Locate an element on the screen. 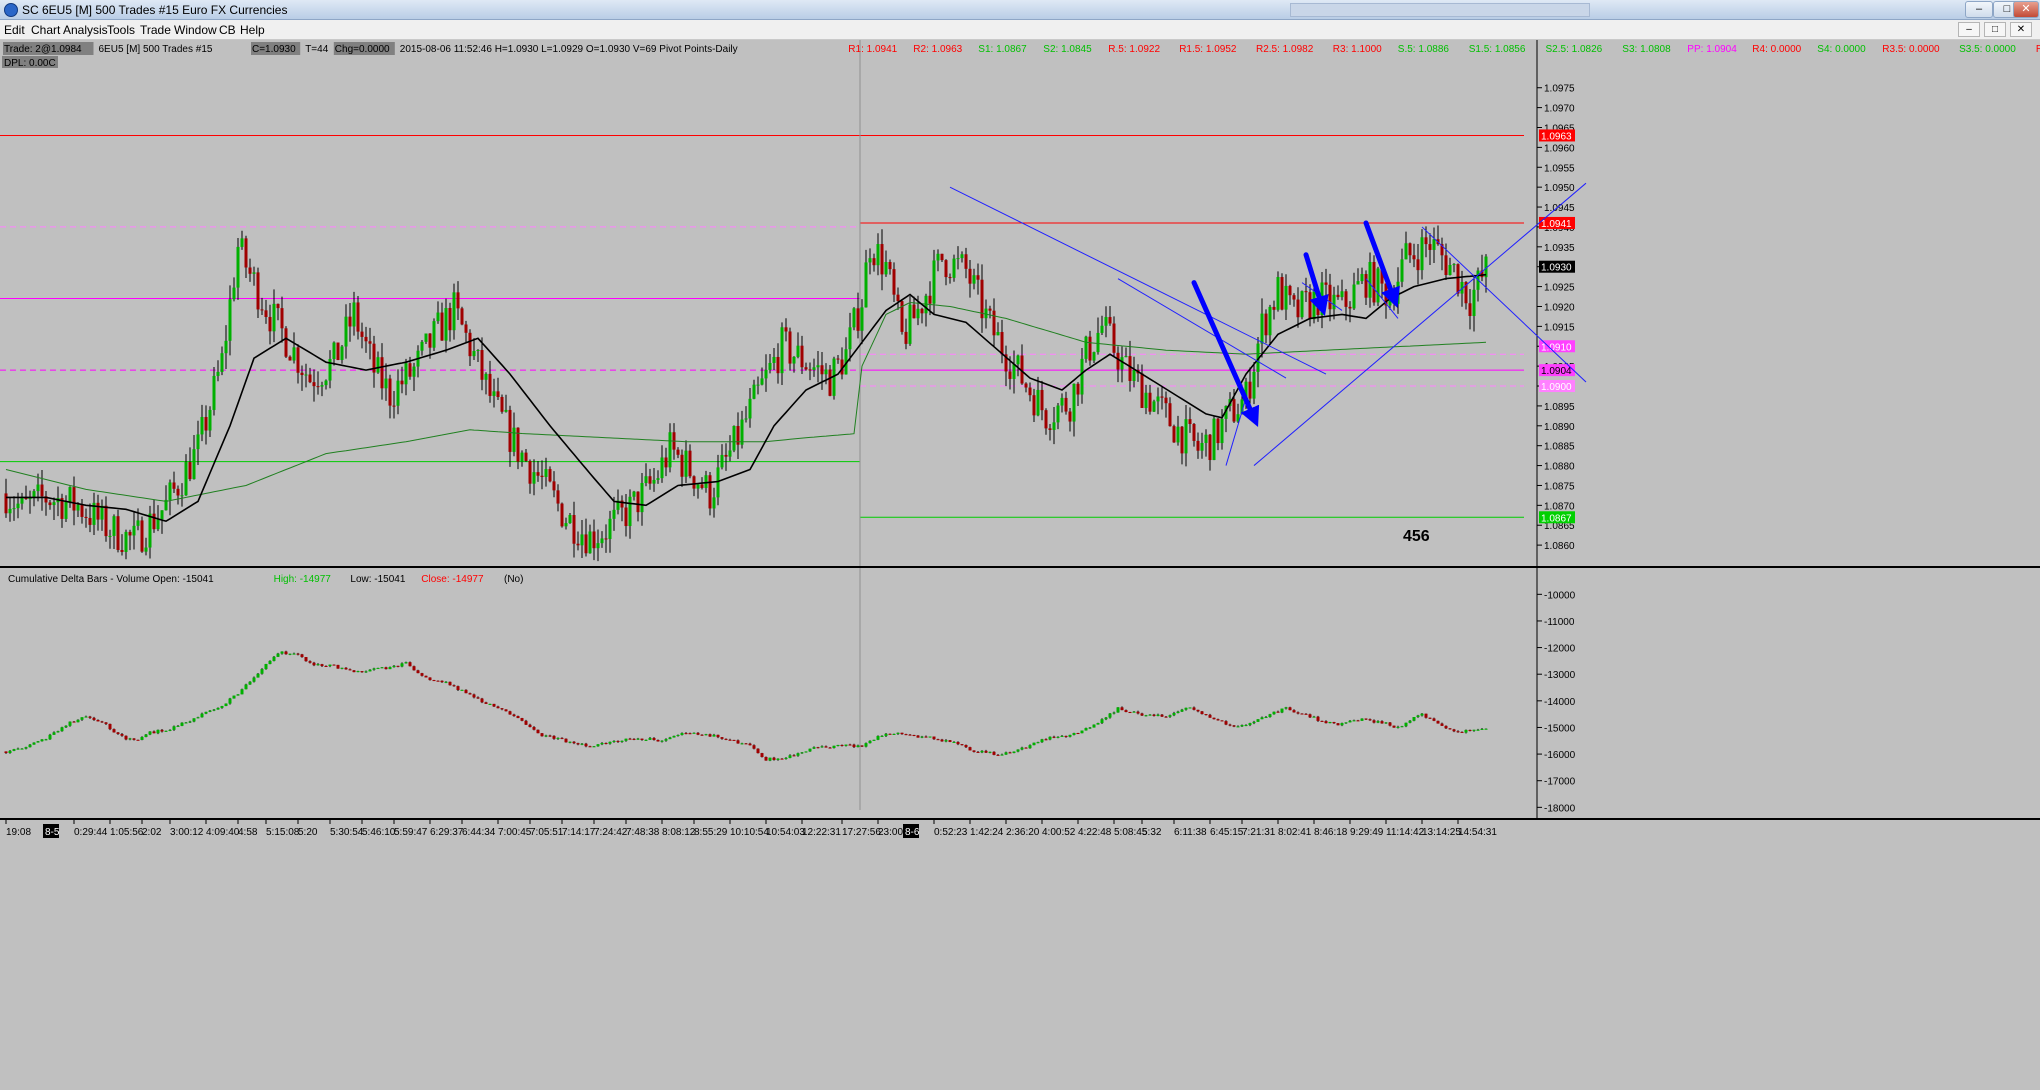  child-minimize-button: – is located at coordinates (1969, 29).